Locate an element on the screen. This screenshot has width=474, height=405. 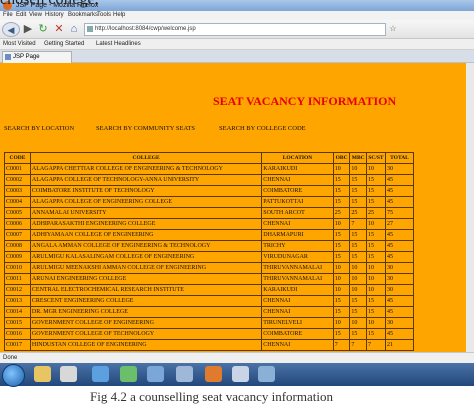
stop-button: ✕ is located at coordinates (59, 29).